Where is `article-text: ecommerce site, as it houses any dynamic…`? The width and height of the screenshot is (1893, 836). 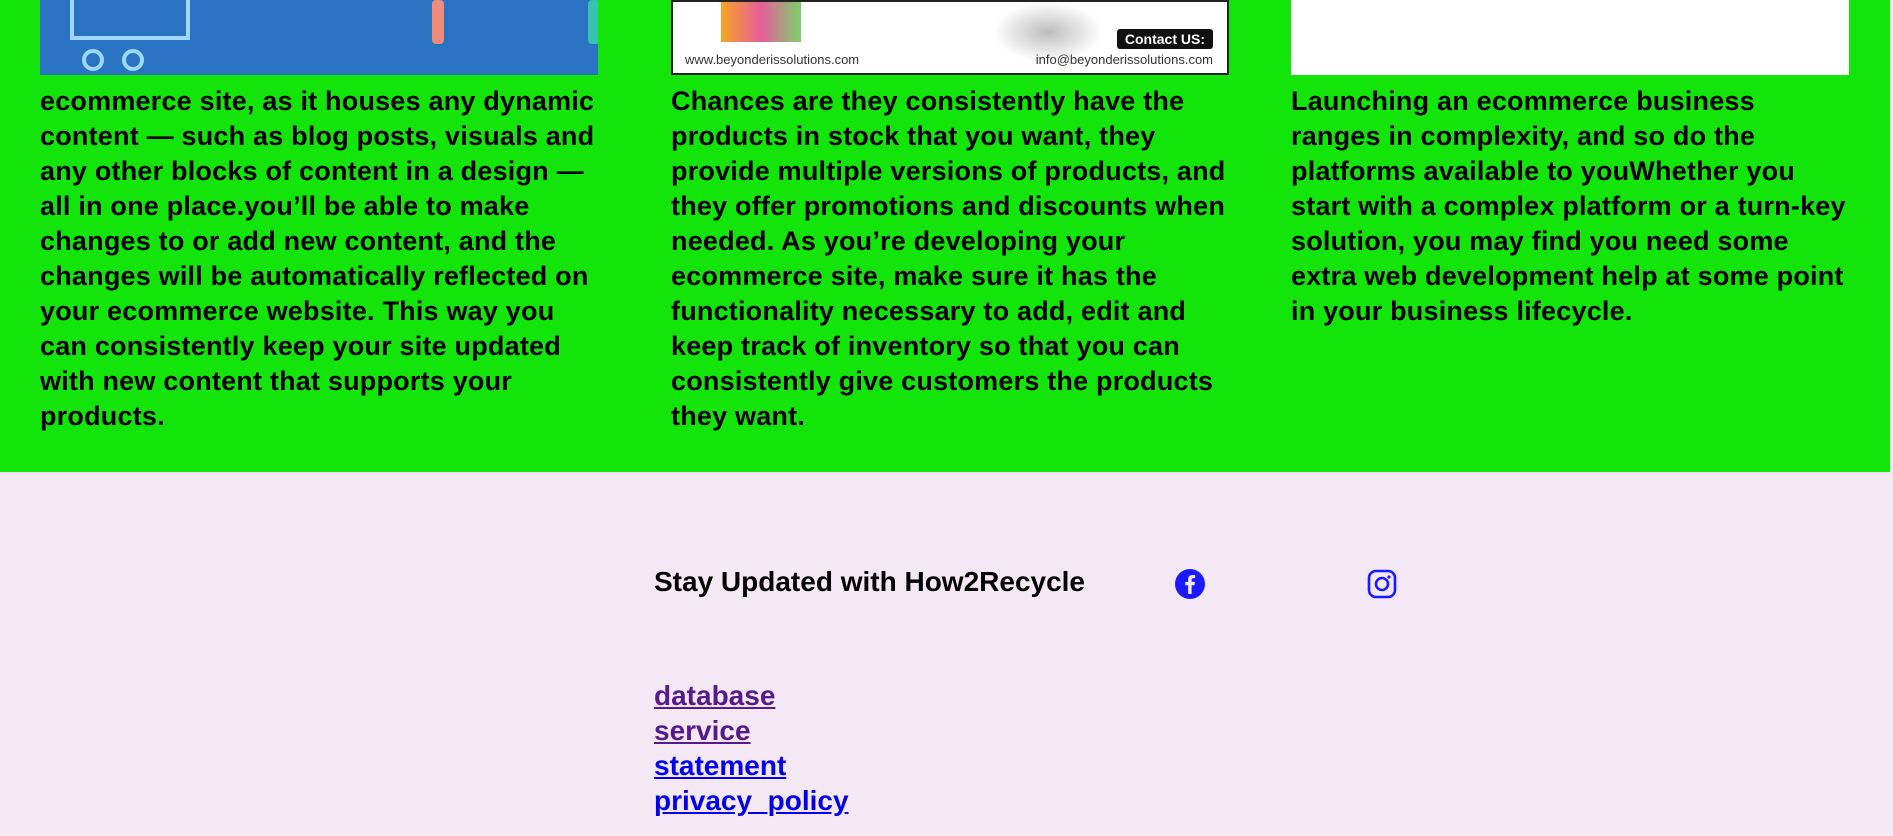 article-text: ecommerce site, as it houses any dynamic… is located at coordinates (317, 258).